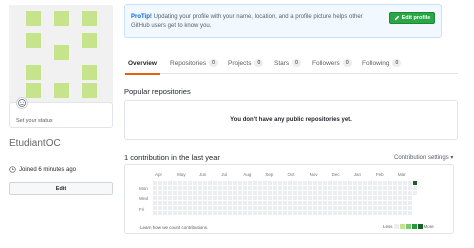  What do you see at coordinates (423, 157) in the screenshot?
I see `contribution-settings-dropdown: Contribution settings ▾` at bounding box center [423, 157].